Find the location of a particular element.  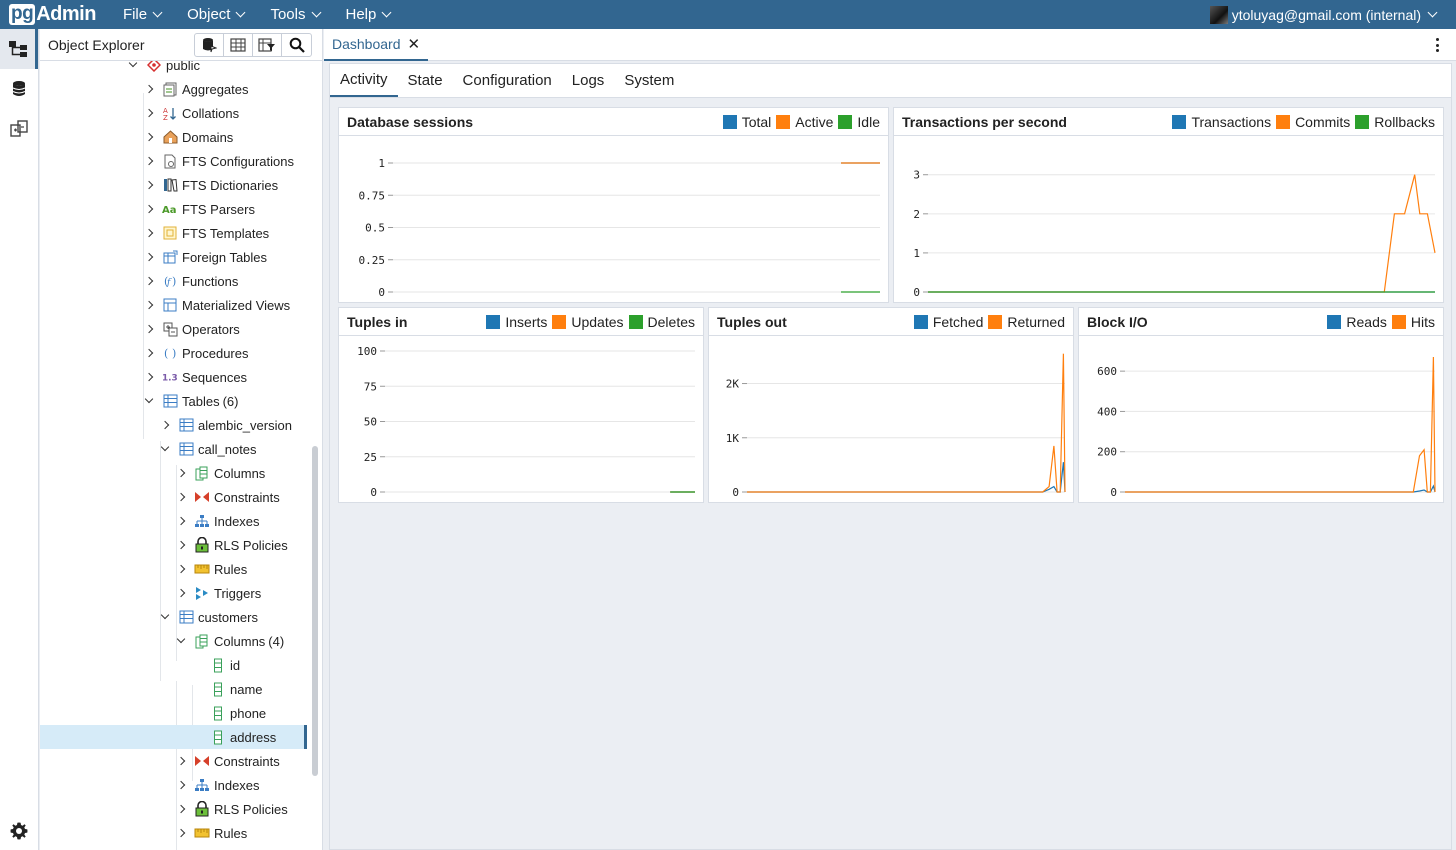

tree-node-collations: A Z Collations is located at coordinates (190, 113).